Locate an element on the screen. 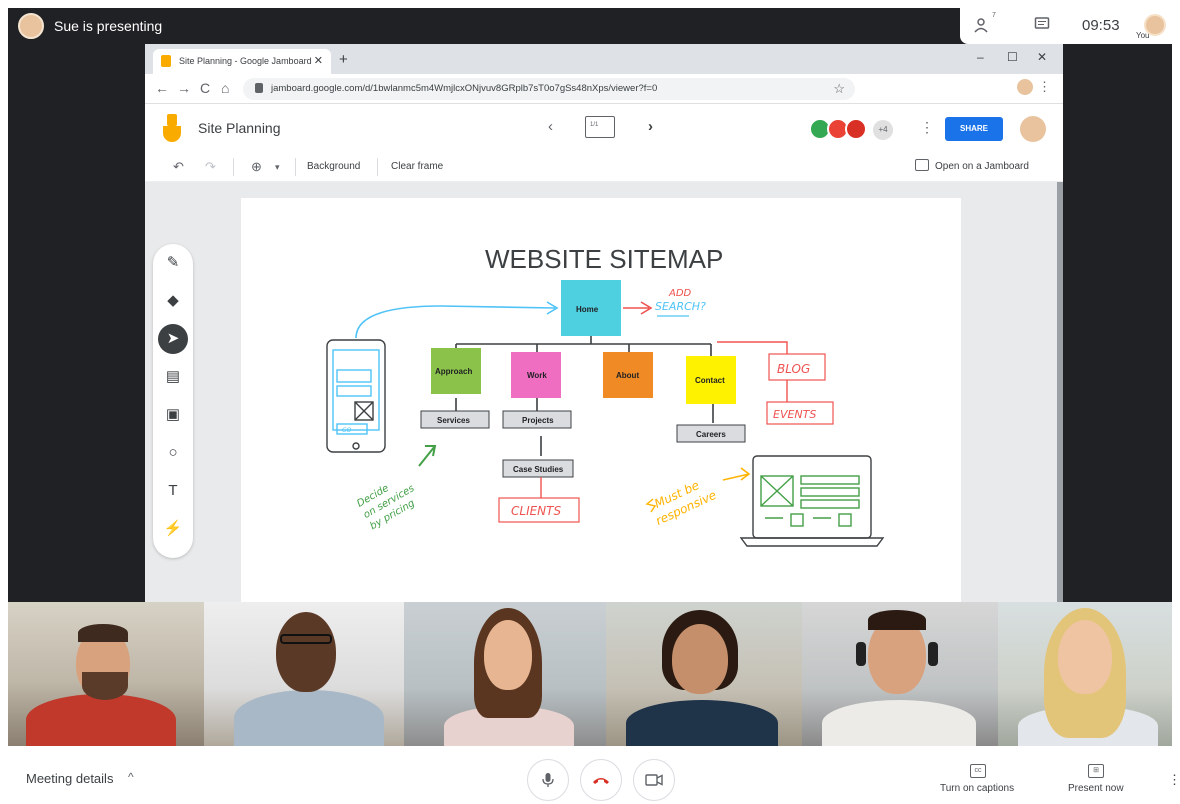 Image resolution: width=1180 pixels, height=804 pixels. image-tool-icon: ▣ is located at coordinates (173, 415).